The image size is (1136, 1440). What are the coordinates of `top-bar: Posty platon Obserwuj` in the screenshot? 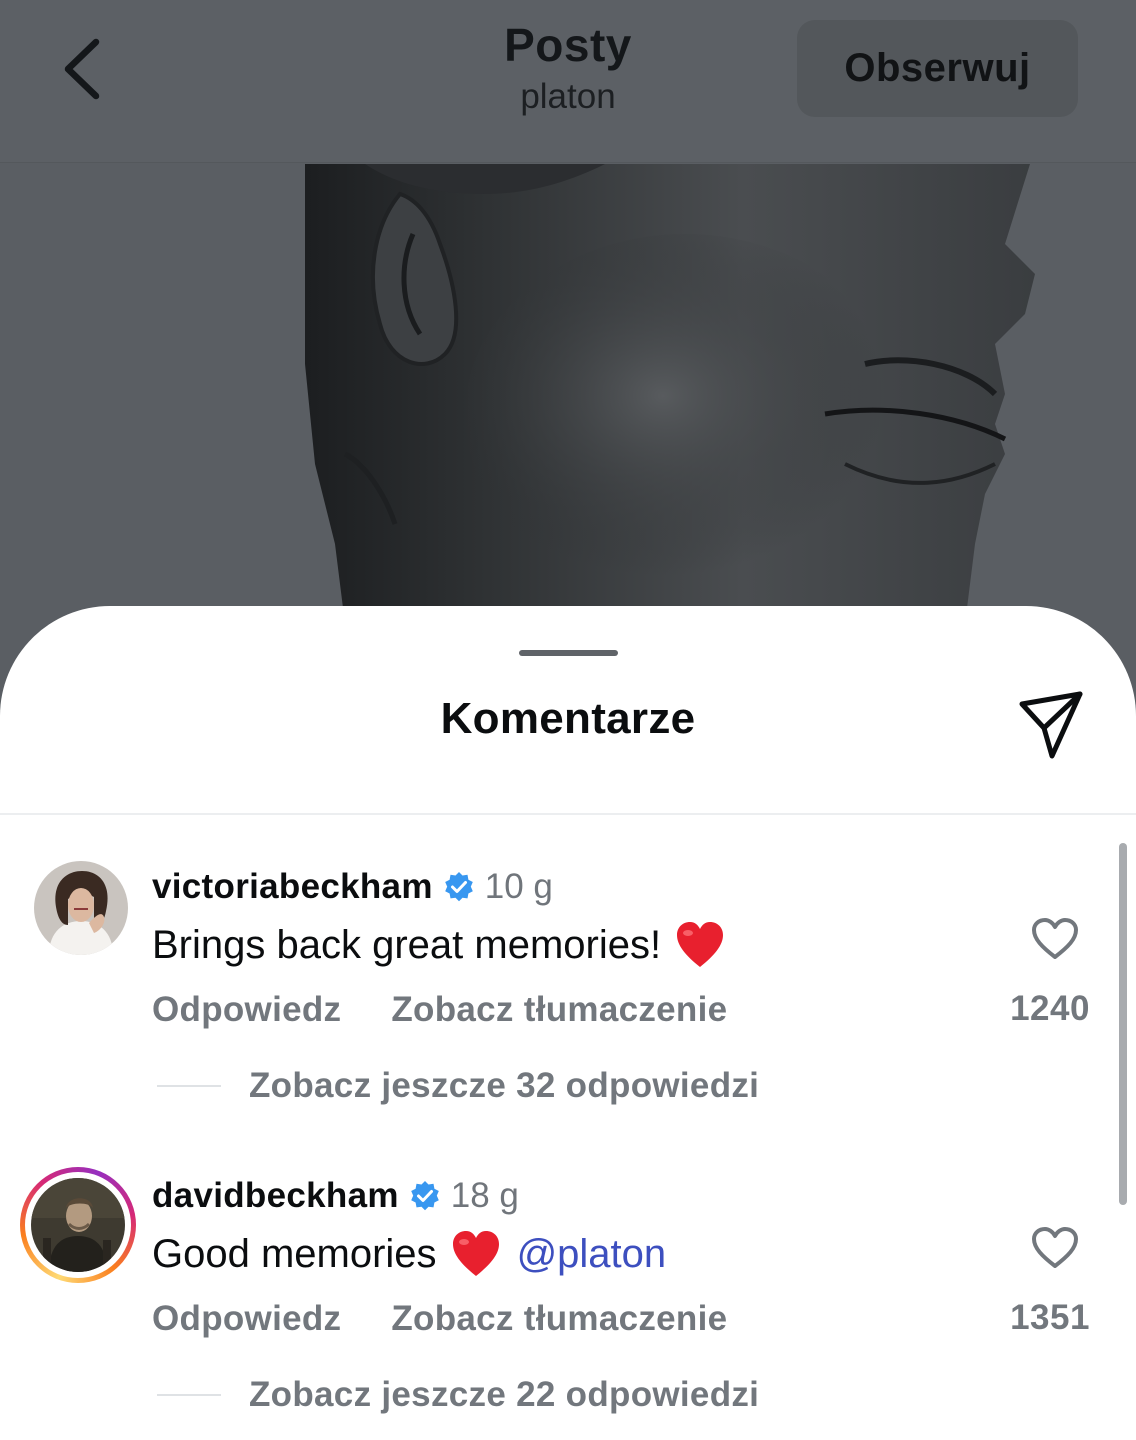 It's located at (568, 81).